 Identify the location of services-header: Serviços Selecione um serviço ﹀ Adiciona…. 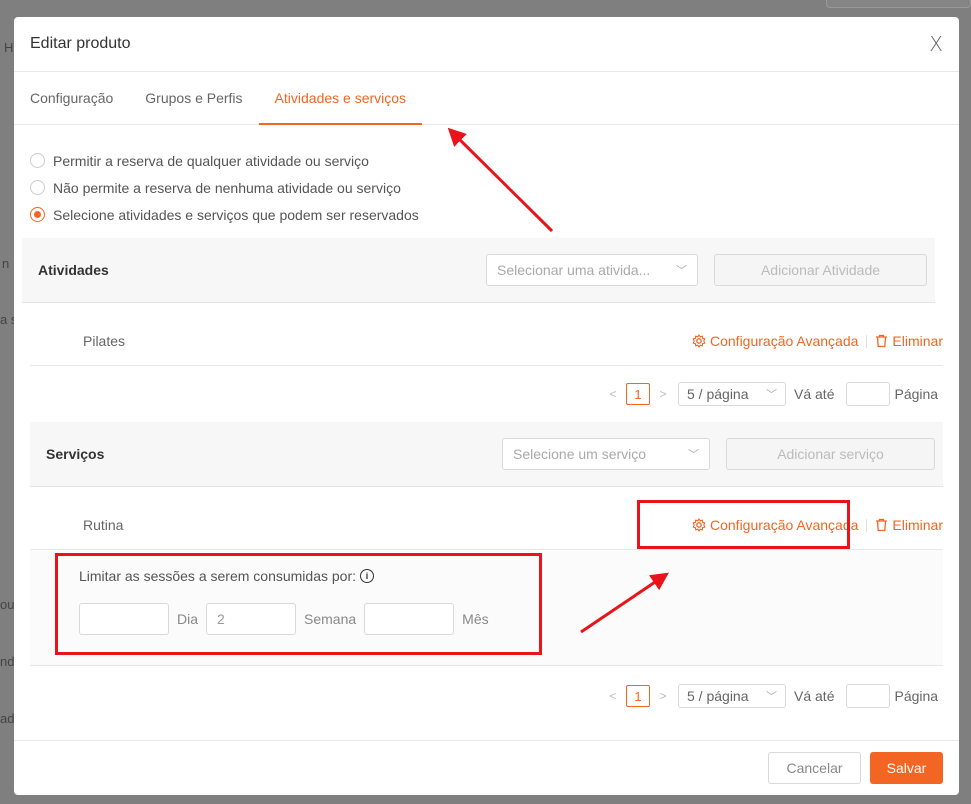
(486, 454).